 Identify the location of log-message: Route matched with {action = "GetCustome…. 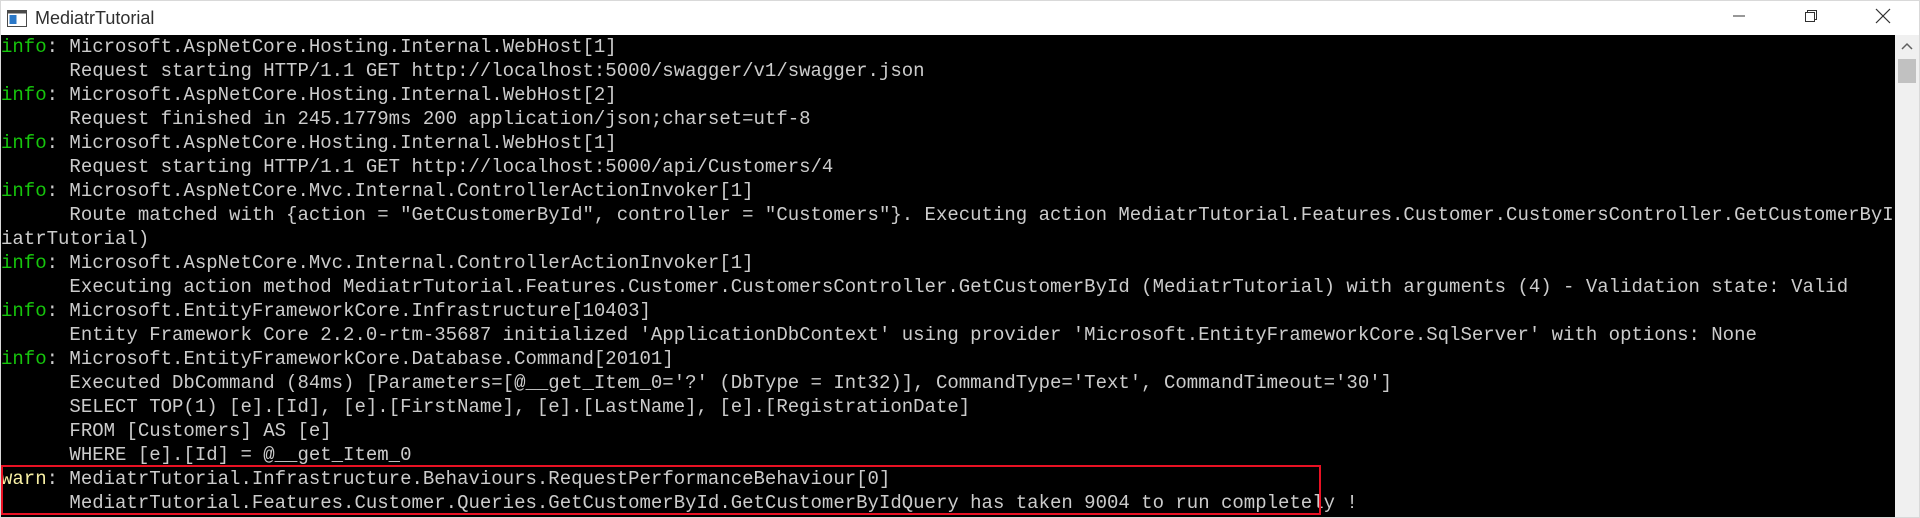
(948, 215).